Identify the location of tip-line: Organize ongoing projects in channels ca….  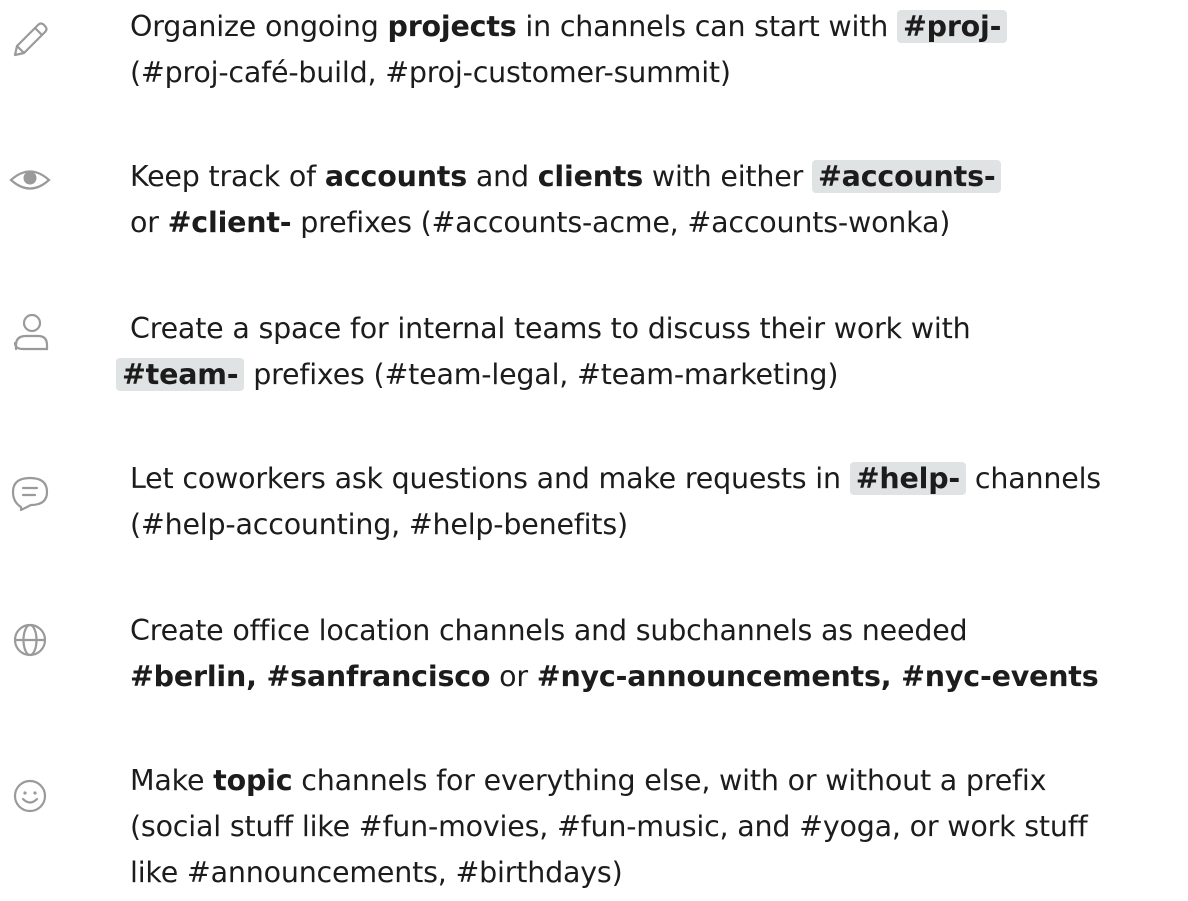
(657, 27).